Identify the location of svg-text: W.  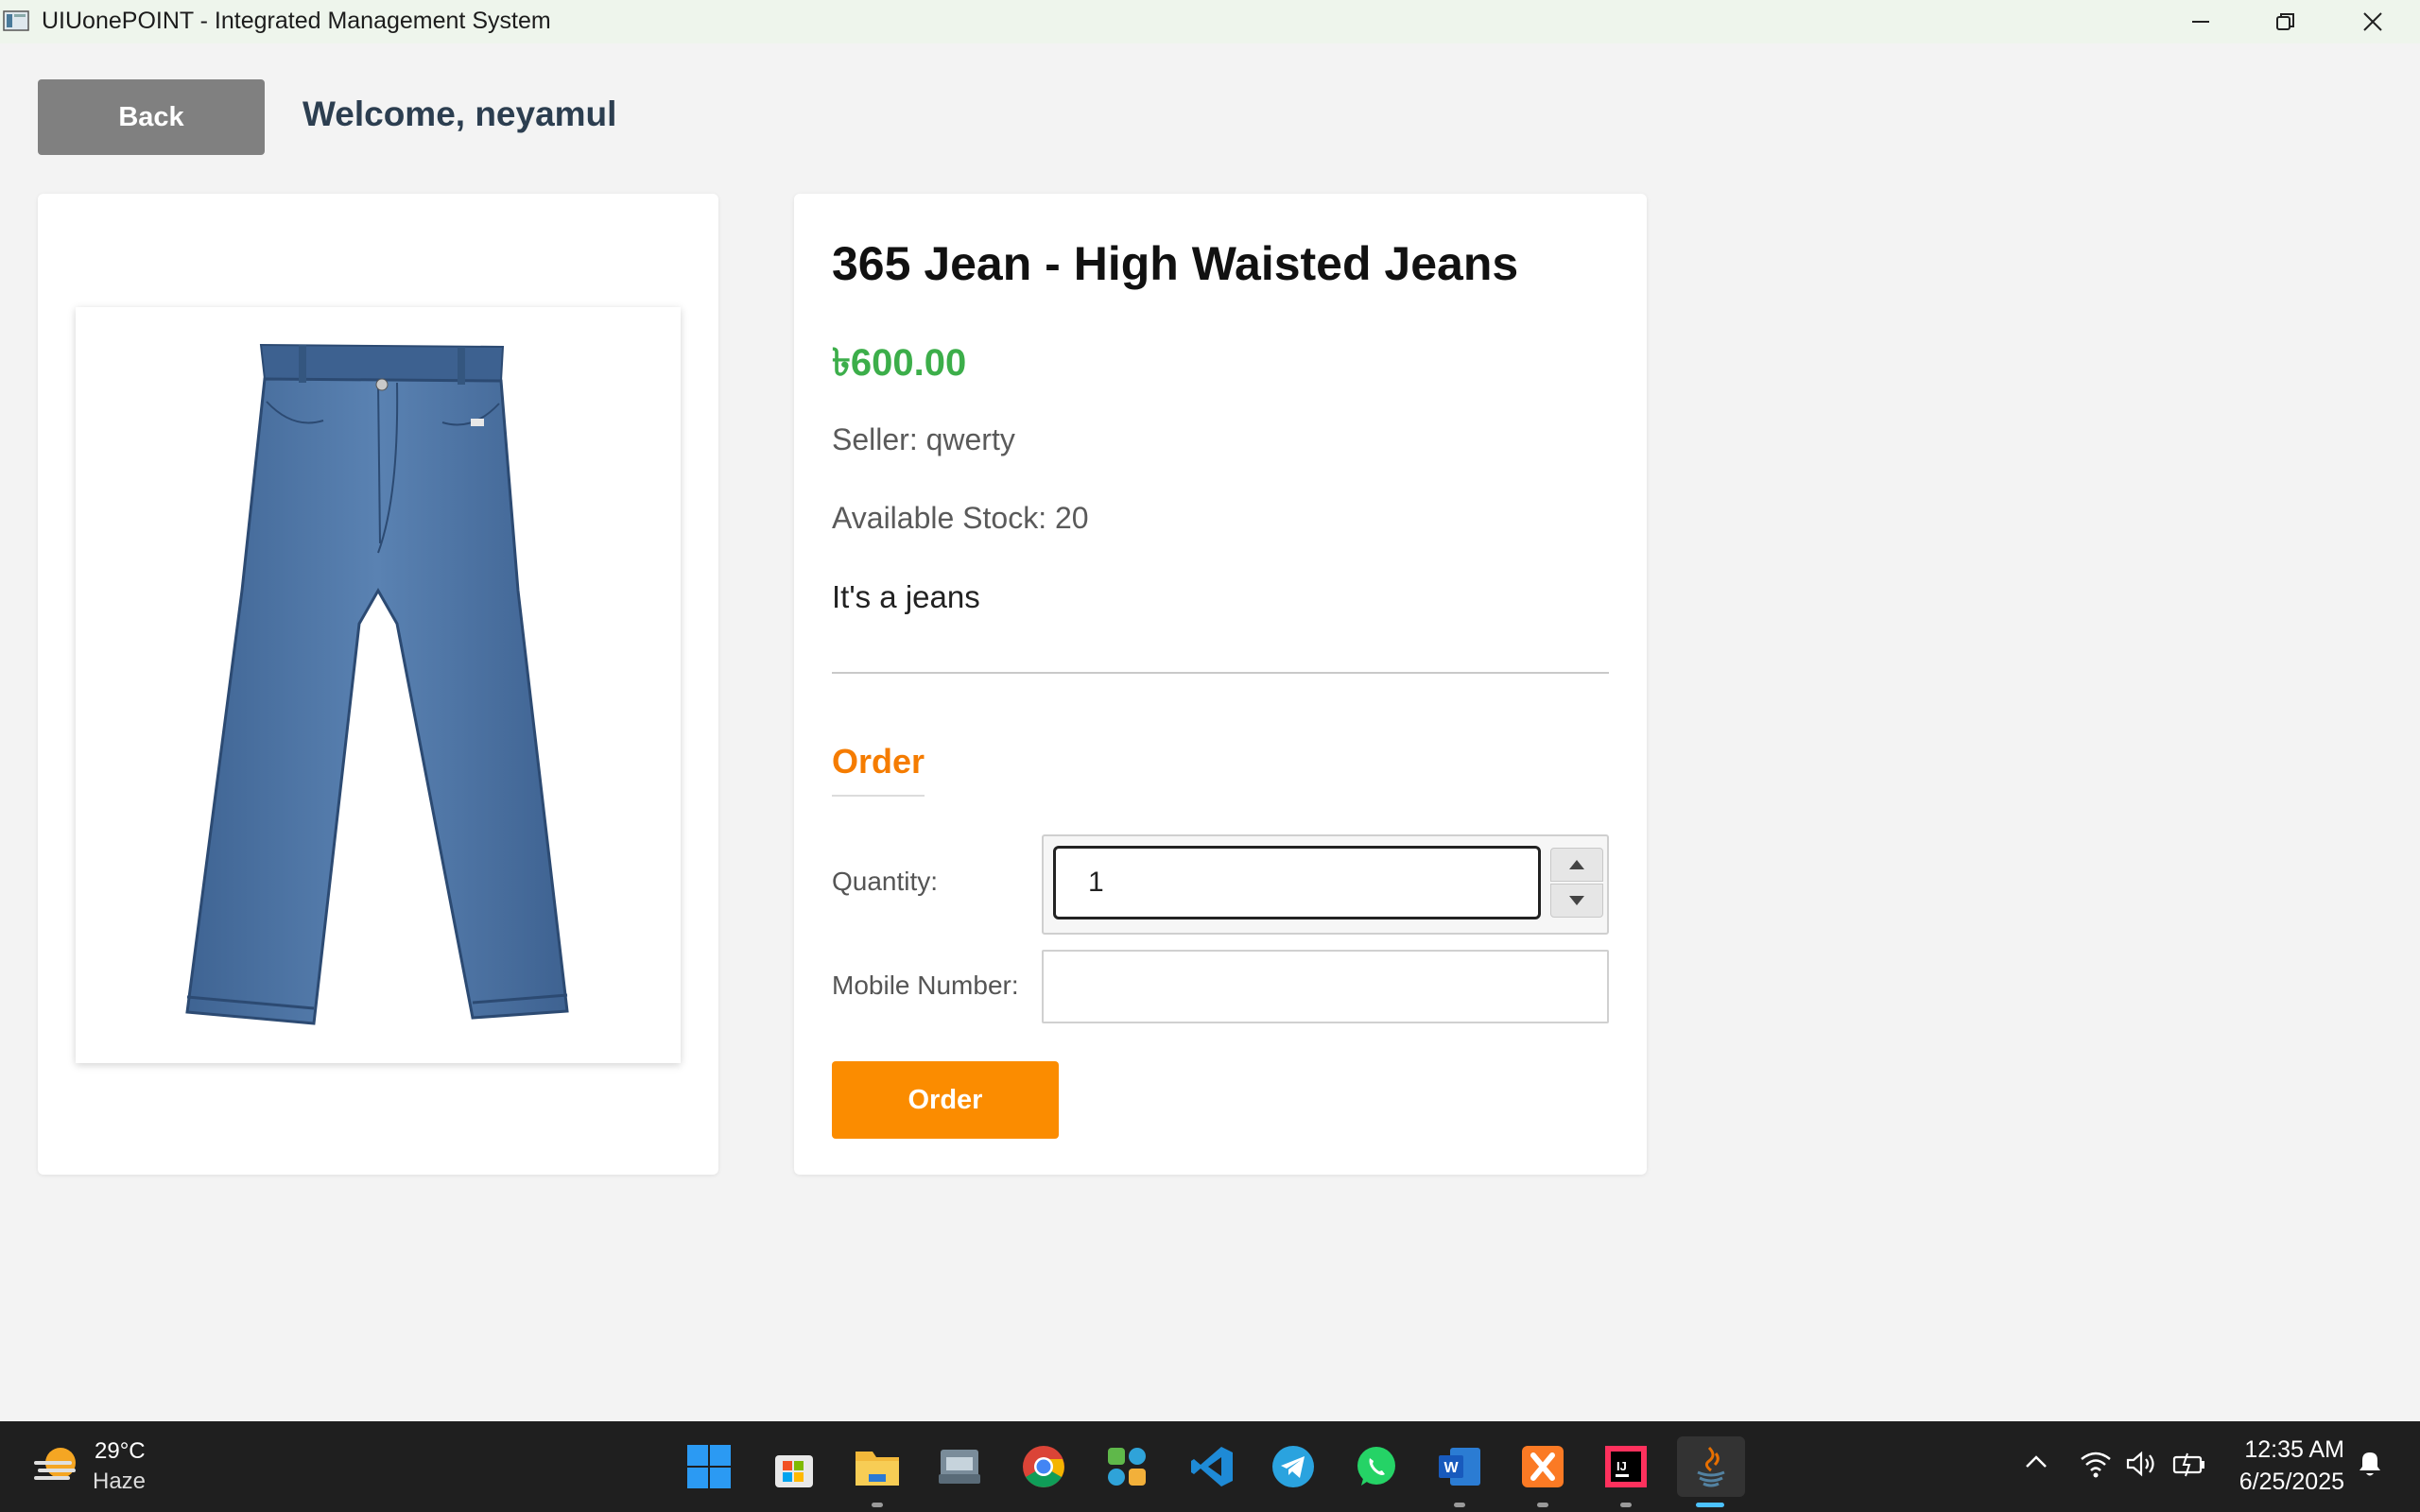
(1451, 1468).